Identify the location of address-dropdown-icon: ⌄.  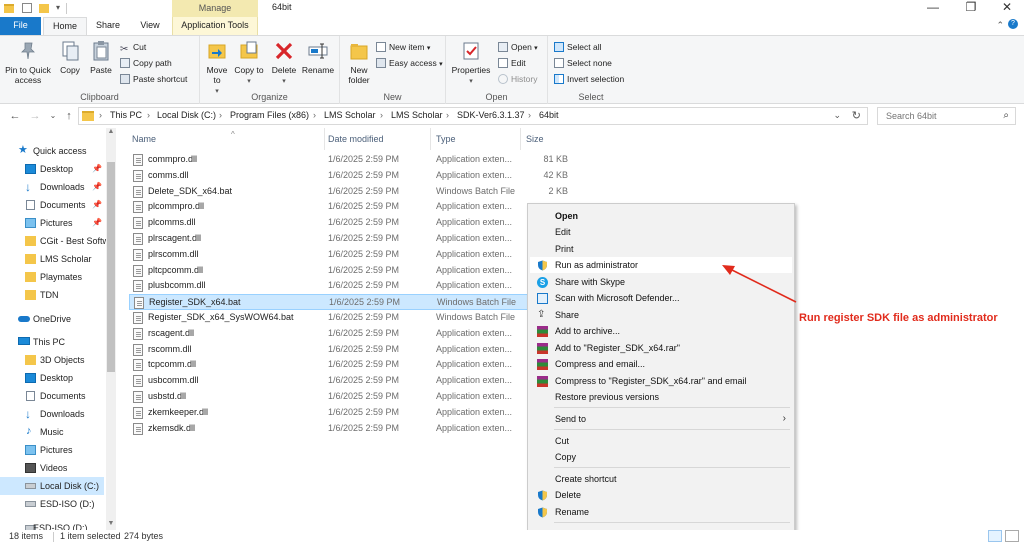
(837, 115).